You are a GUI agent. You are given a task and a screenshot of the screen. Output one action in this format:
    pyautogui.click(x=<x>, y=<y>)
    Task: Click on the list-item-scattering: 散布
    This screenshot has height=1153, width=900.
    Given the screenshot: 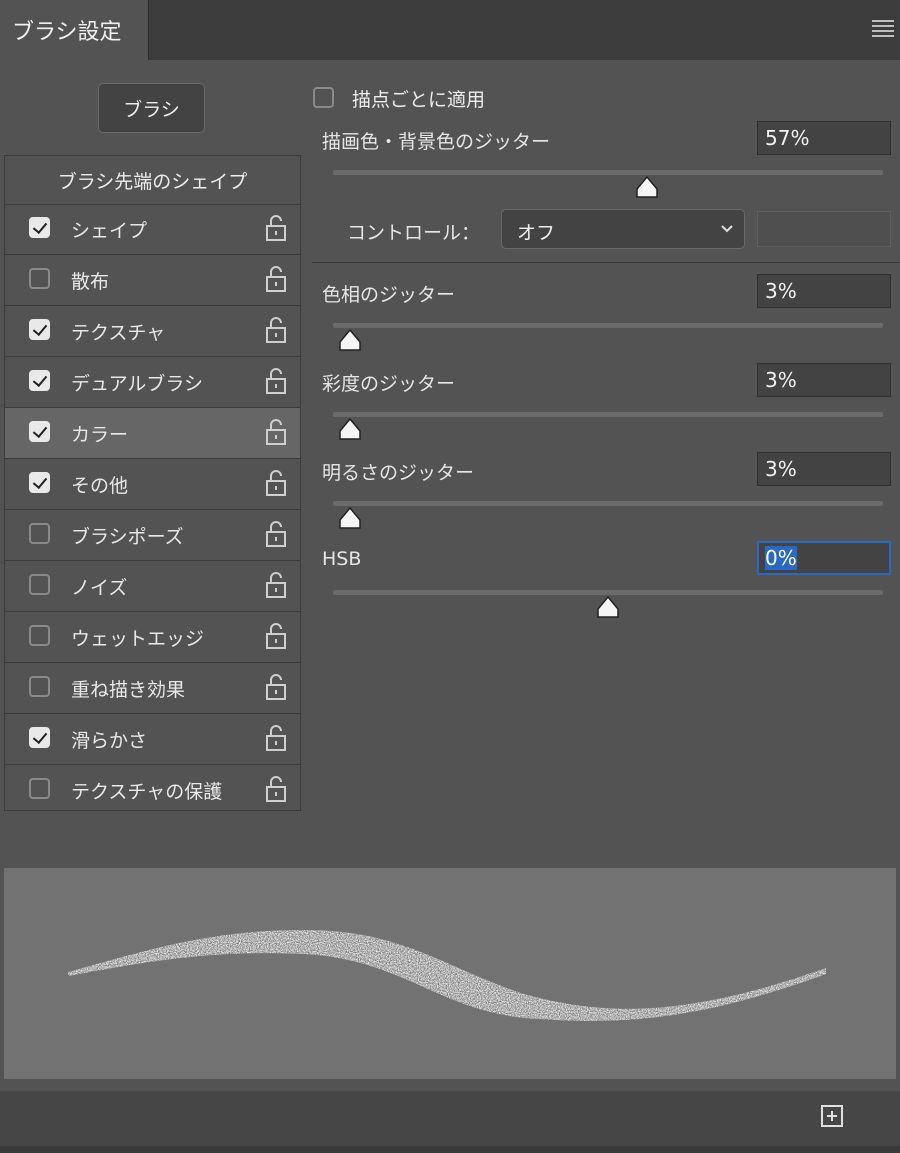 What is the action you would take?
    pyautogui.click(x=152, y=280)
    